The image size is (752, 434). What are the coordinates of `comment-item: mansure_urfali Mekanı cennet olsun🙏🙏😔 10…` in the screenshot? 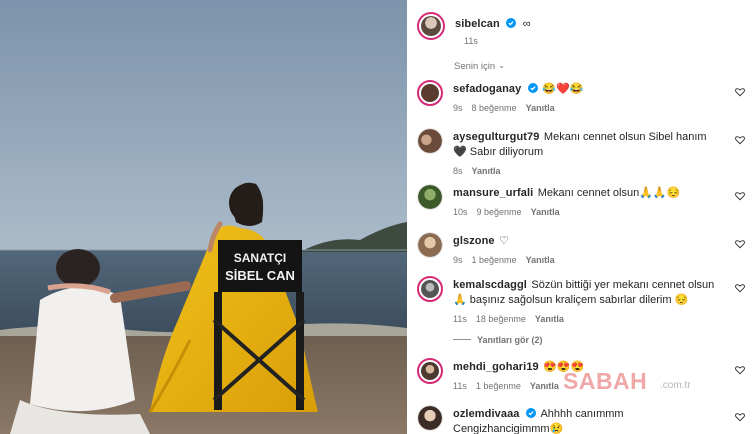 It's located at (583, 204).